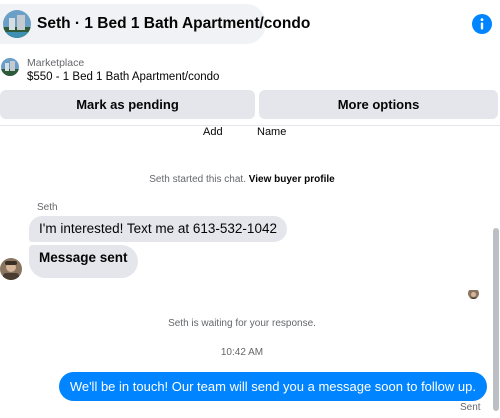 The width and height of the screenshot is (500, 418). Describe the element at coordinates (292, 179) in the screenshot. I see `view-buyer-profile-link: View buyer profile` at that location.